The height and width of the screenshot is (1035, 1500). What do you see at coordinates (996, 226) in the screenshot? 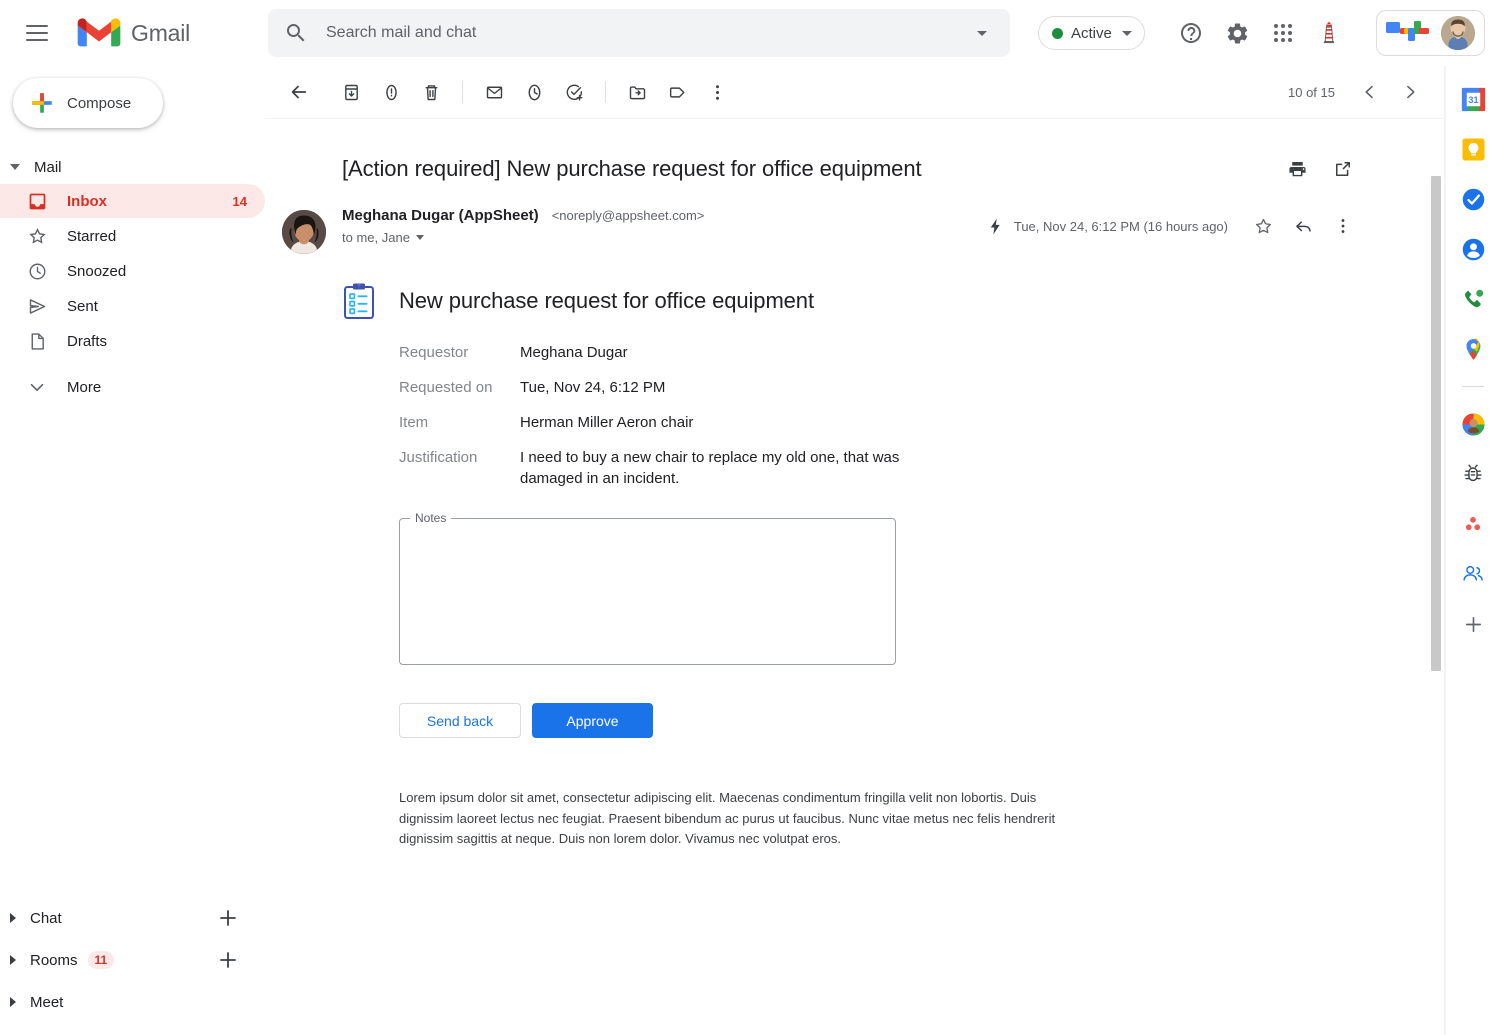
I see `important-marker-icon` at bounding box center [996, 226].